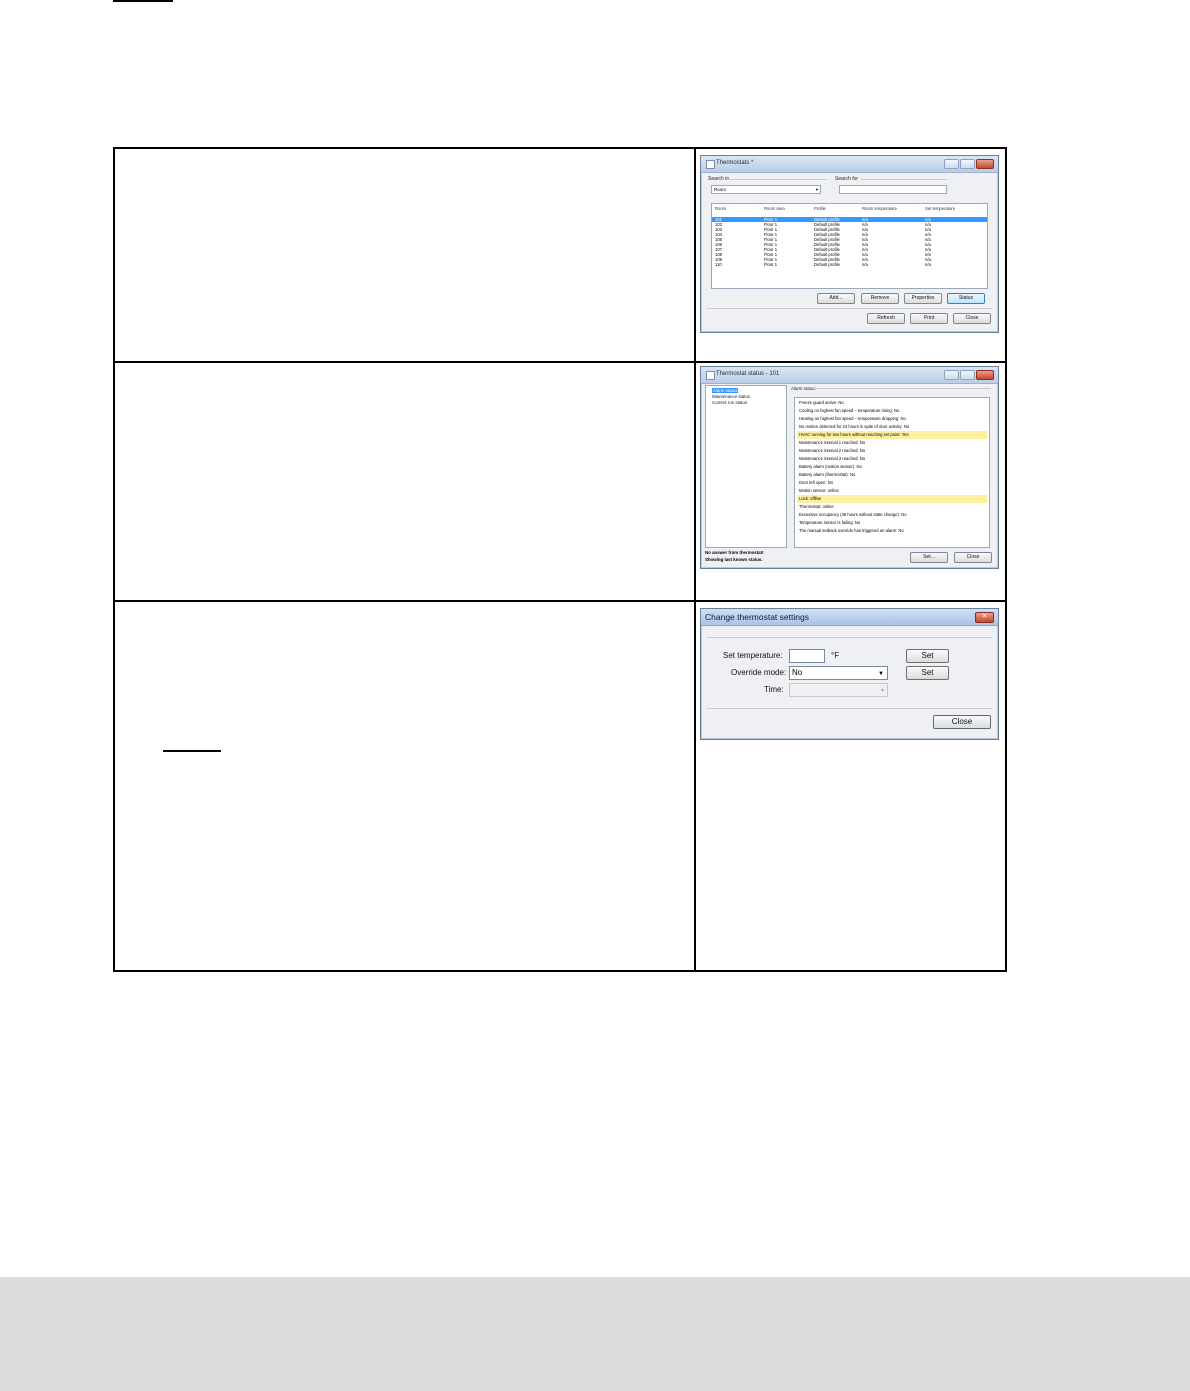 This screenshot has width=1190, height=1391. Describe the element at coordinates (774, 689) in the screenshot. I see `time-label: Time:` at that location.